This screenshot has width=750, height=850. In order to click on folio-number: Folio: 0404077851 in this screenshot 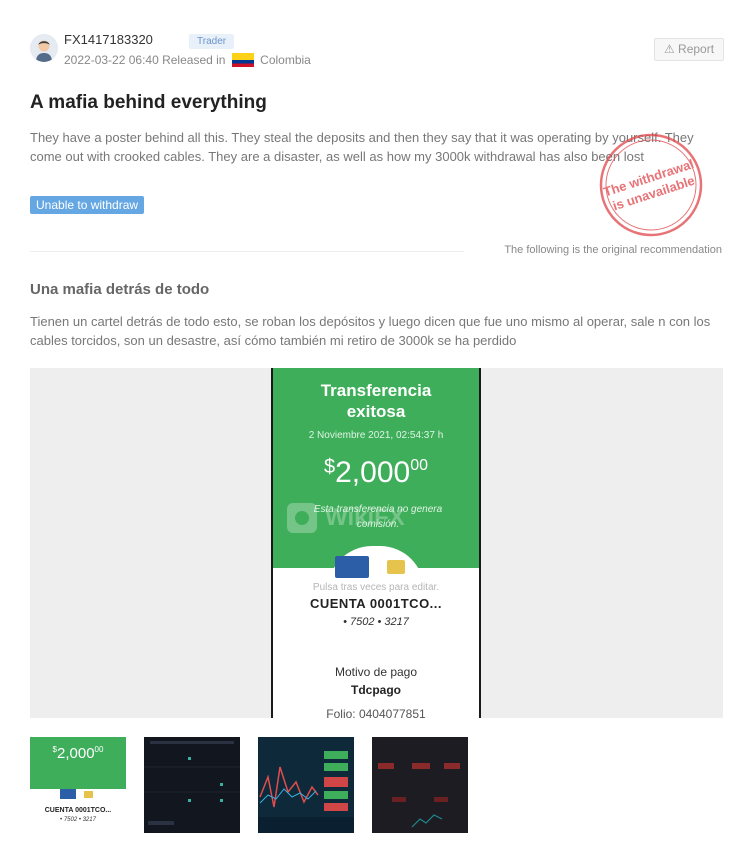, I will do `click(376, 712)`.